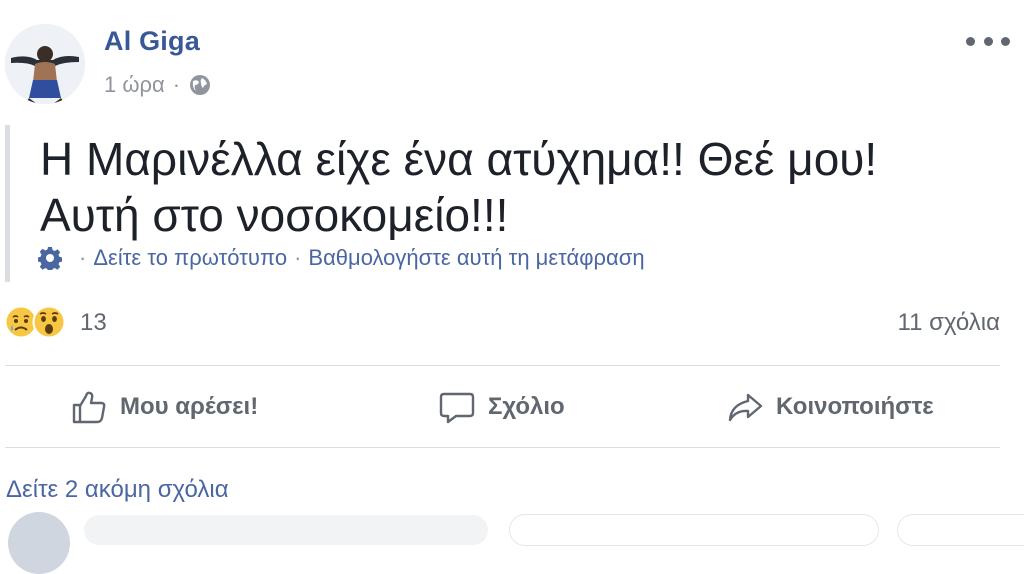 Image resolution: width=1024 pixels, height=574 pixels. Describe the element at coordinates (949, 323) in the screenshot. I see `comment-count-link: 11 σχόλια` at that location.